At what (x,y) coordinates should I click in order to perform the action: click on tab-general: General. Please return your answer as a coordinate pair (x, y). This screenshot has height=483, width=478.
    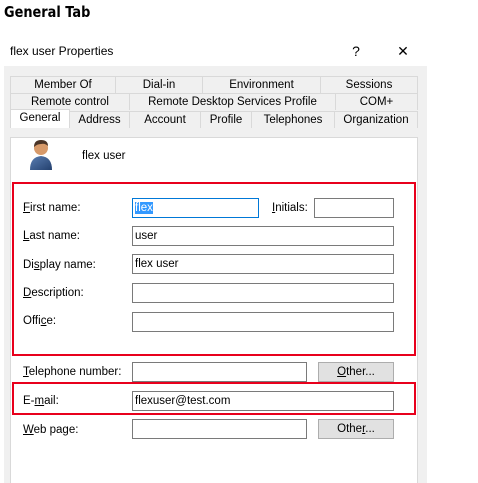
    Looking at the image, I should click on (40, 118).